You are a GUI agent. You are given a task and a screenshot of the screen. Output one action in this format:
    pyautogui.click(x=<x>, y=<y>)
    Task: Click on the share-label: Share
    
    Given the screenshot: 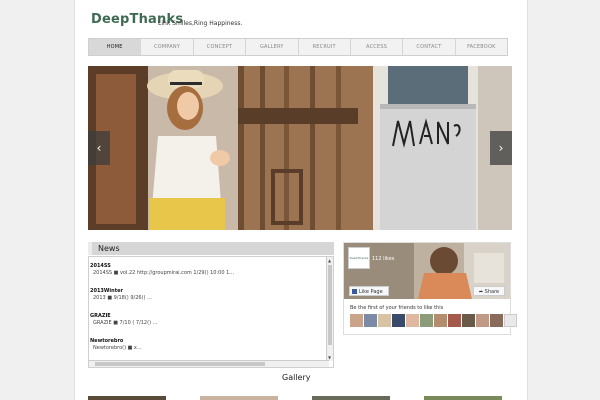 What is the action you would take?
    pyautogui.click(x=492, y=292)
    